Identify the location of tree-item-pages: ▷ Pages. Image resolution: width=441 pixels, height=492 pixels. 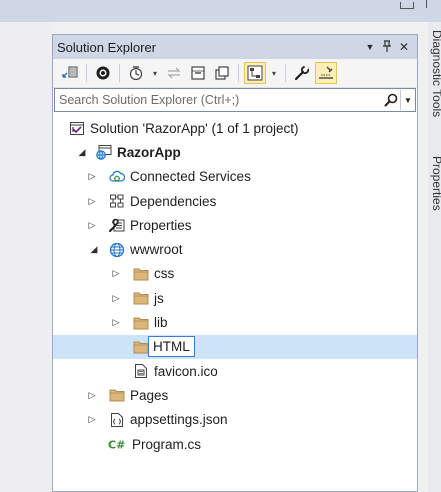
(235, 395).